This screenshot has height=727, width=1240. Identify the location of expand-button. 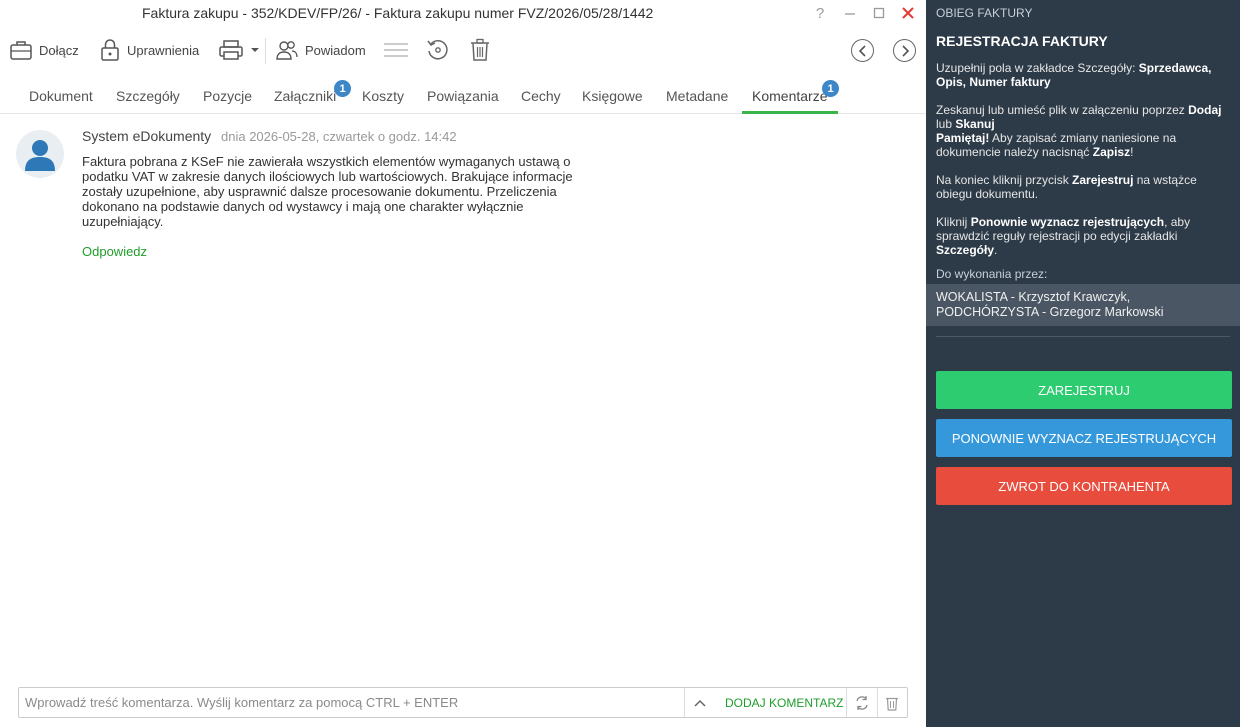
(700, 703).